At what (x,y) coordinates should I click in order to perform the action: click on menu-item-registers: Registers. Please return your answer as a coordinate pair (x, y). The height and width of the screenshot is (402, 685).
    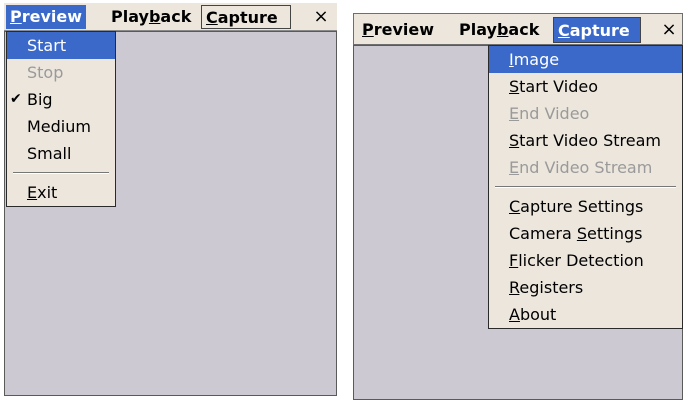
    Looking at the image, I should click on (585, 287).